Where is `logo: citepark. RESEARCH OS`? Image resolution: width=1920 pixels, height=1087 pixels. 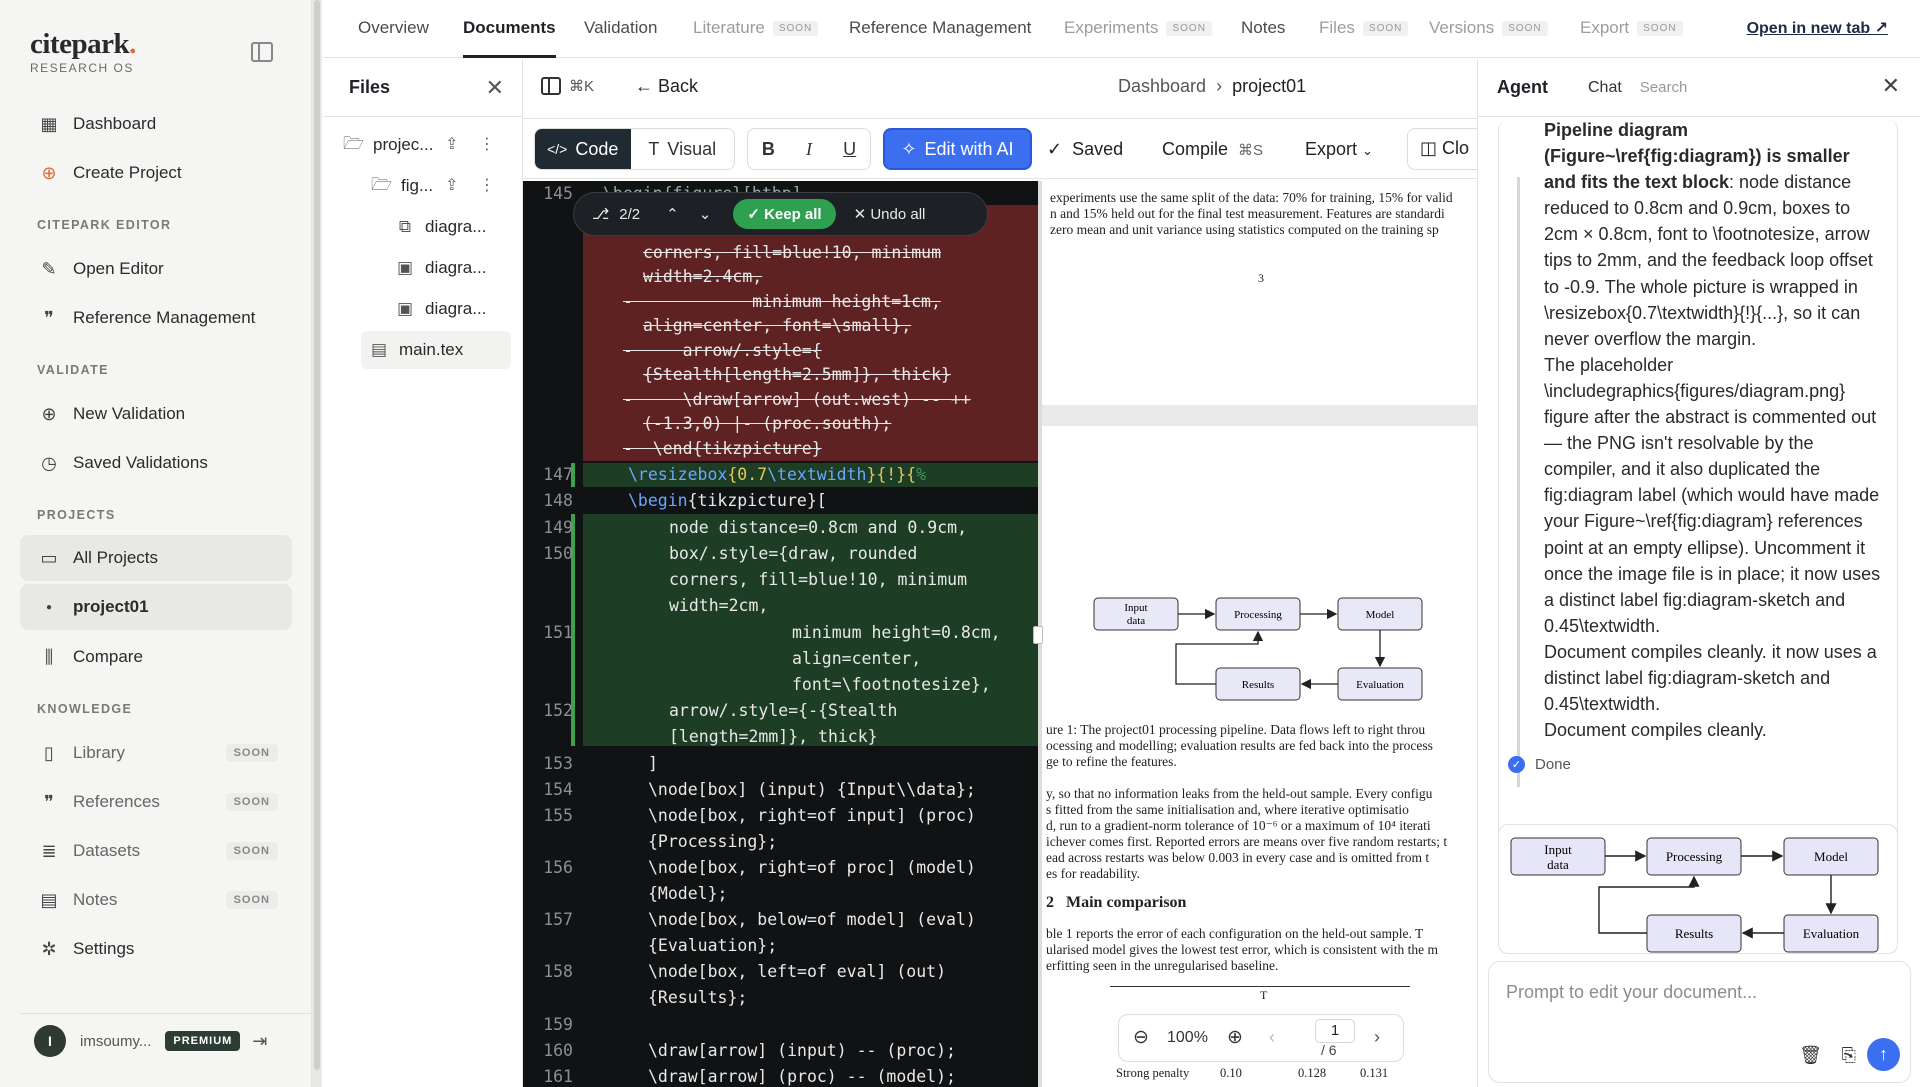
logo: citepark. RESEARCH OS is located at coordinates (83, 51).